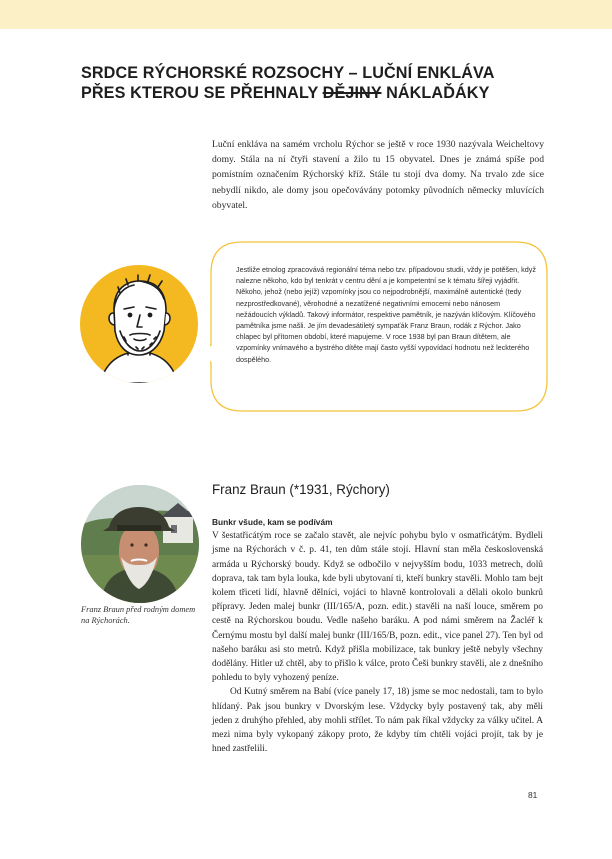 This screenshot has height=859, width=612. What do you see at coordinates (435, 93) in the screenshot?
I see `title-line-2-end: NÁKLAĎÁKY` at bounding box center [435, 93].